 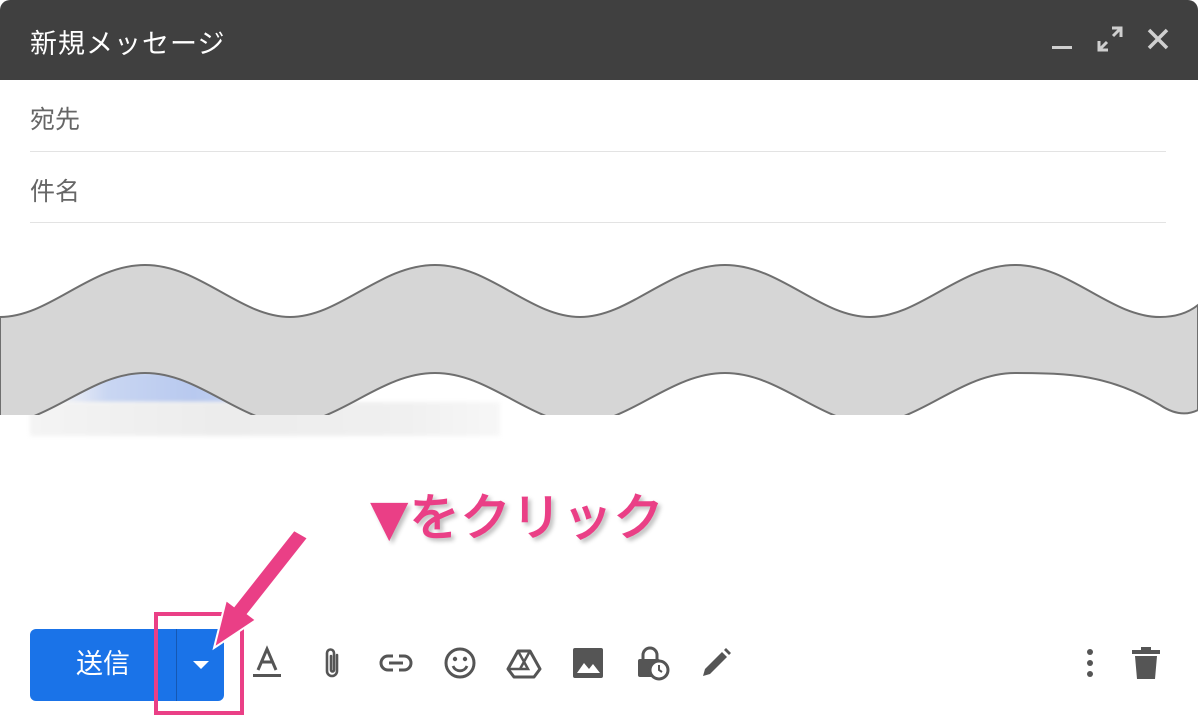 I want to click on link-icon, so click(x=396, y=663).